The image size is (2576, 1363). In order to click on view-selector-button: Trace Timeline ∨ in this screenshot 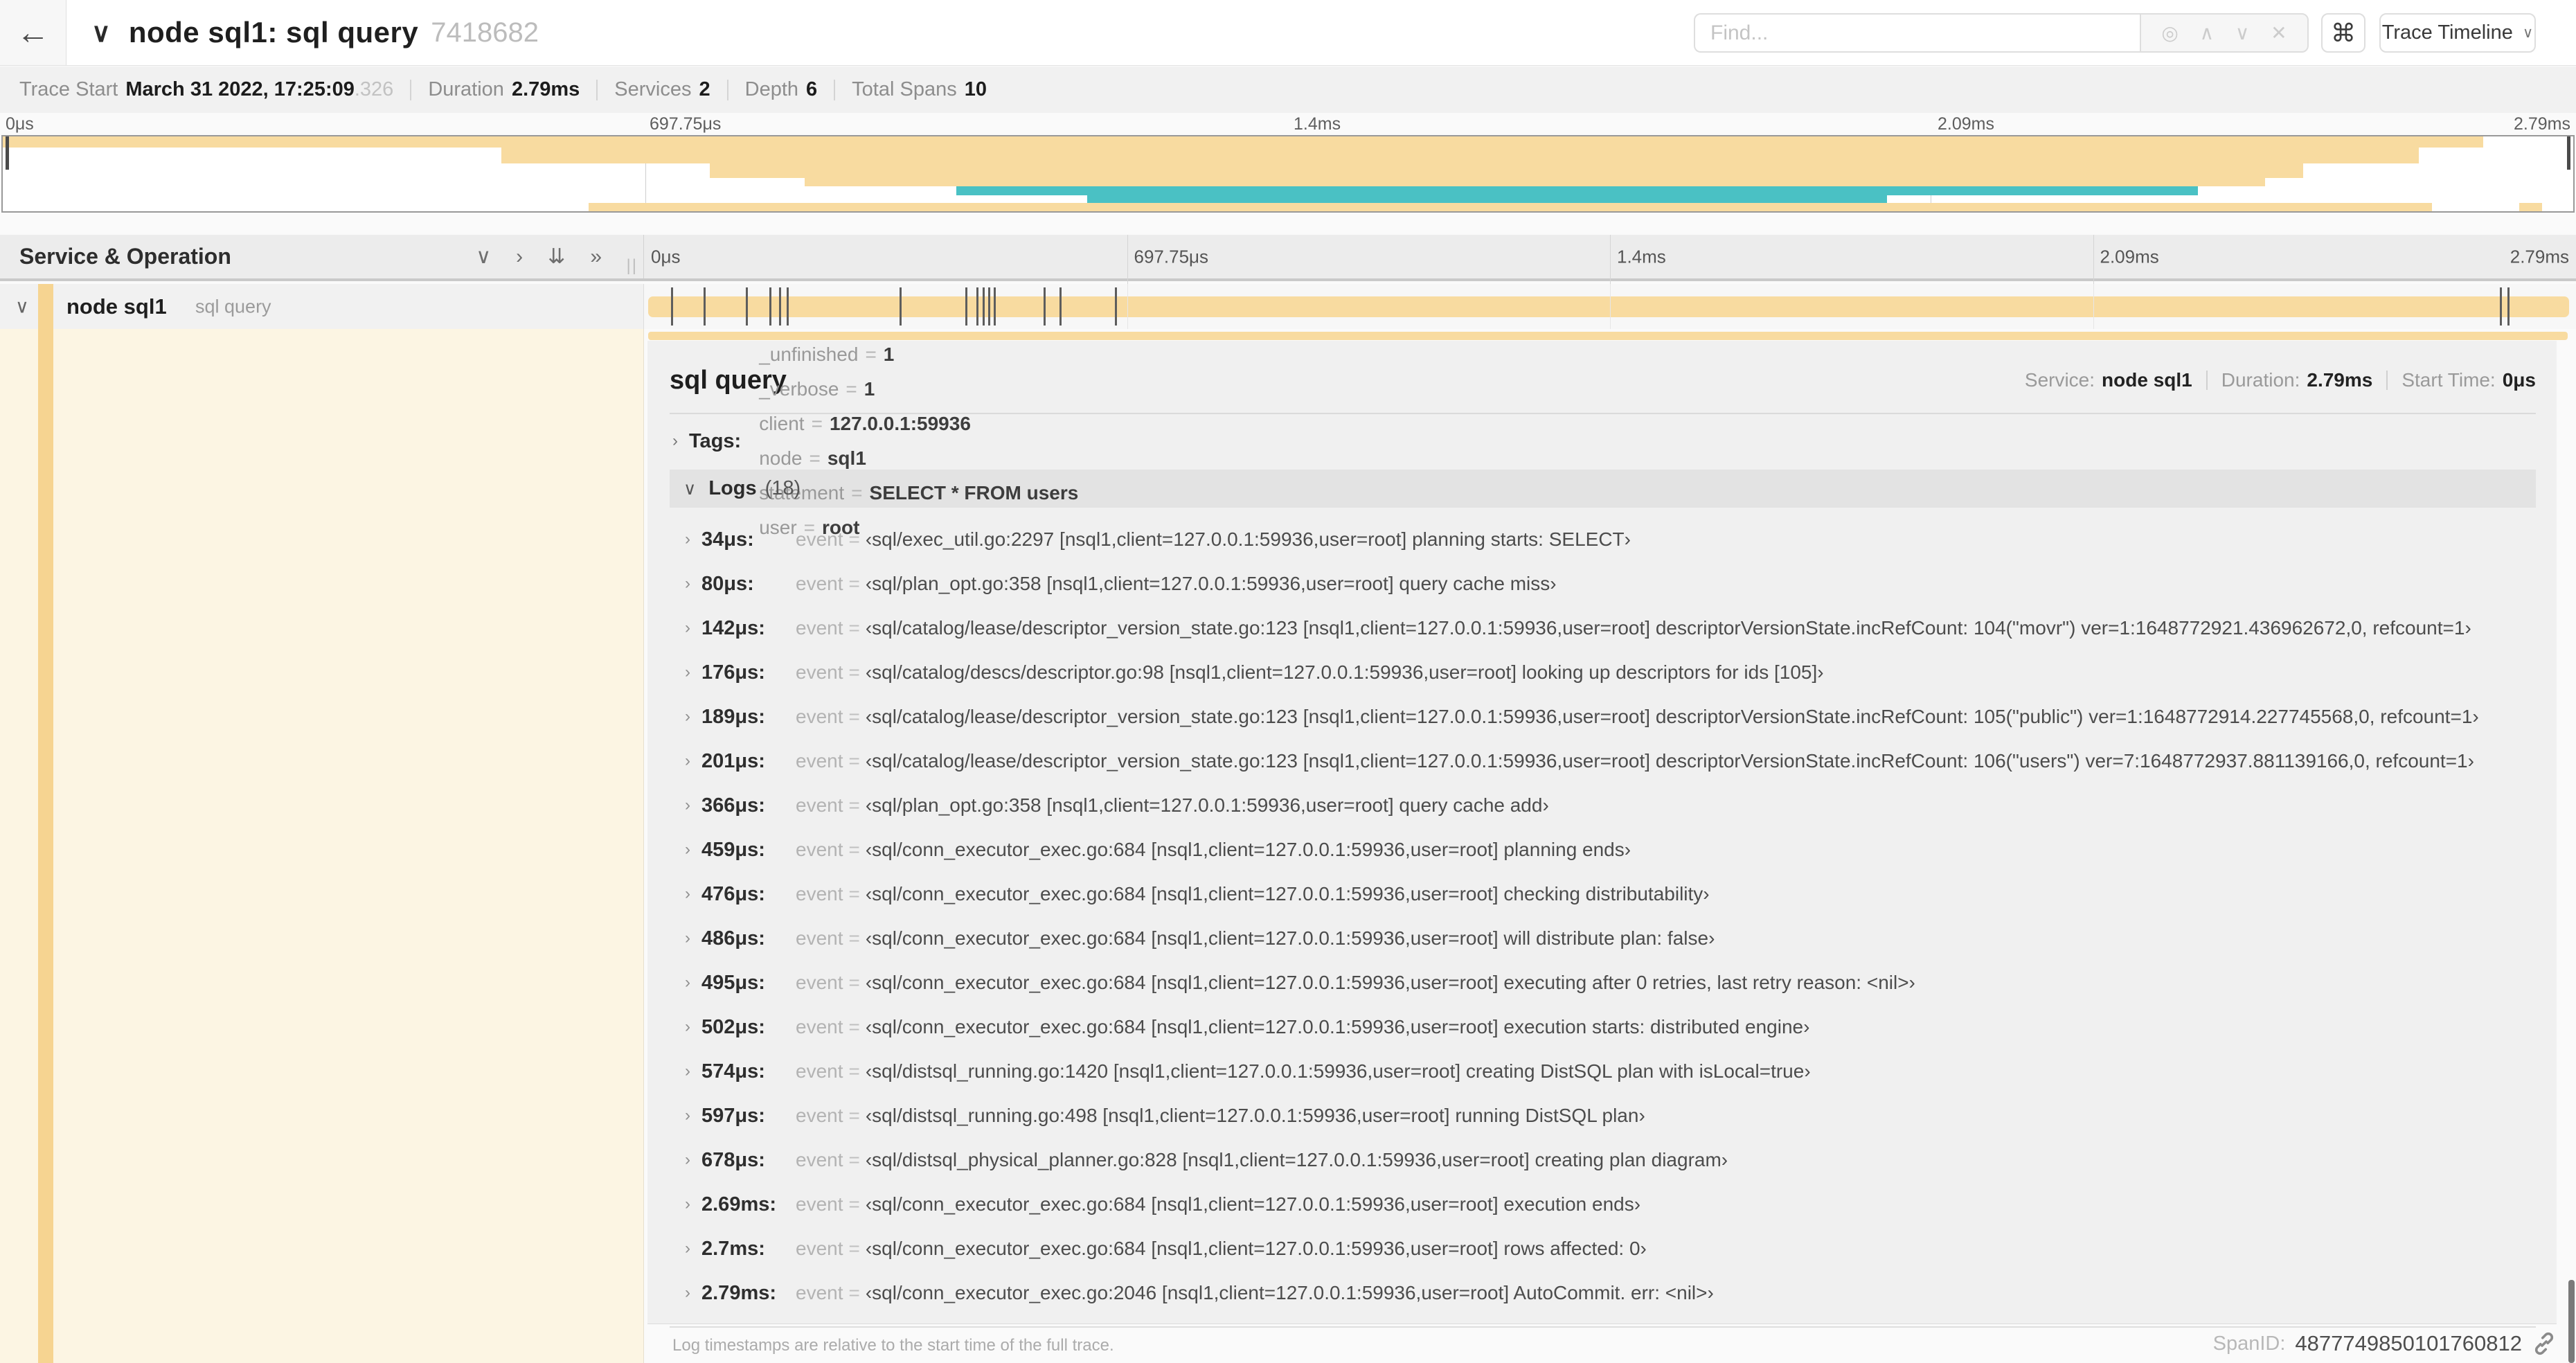, I will do `click(2457, 33)`.